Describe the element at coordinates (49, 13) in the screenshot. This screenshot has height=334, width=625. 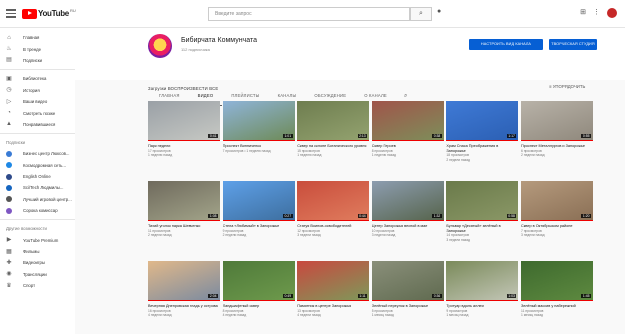
I see `youtube-logo: YouTube RU` at that location.